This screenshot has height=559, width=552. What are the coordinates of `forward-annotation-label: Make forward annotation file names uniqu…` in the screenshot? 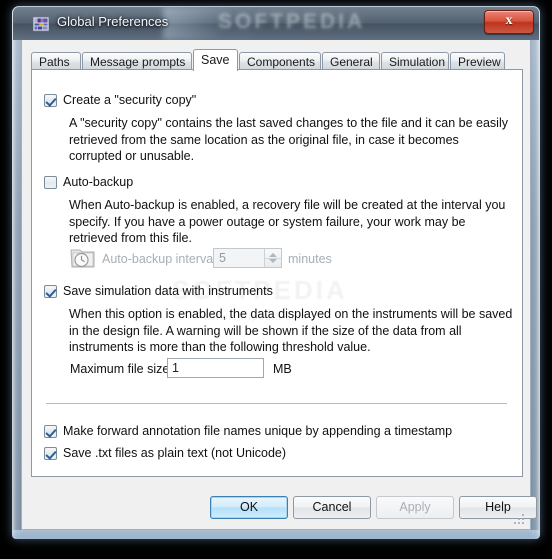 It's located at (258, 431).